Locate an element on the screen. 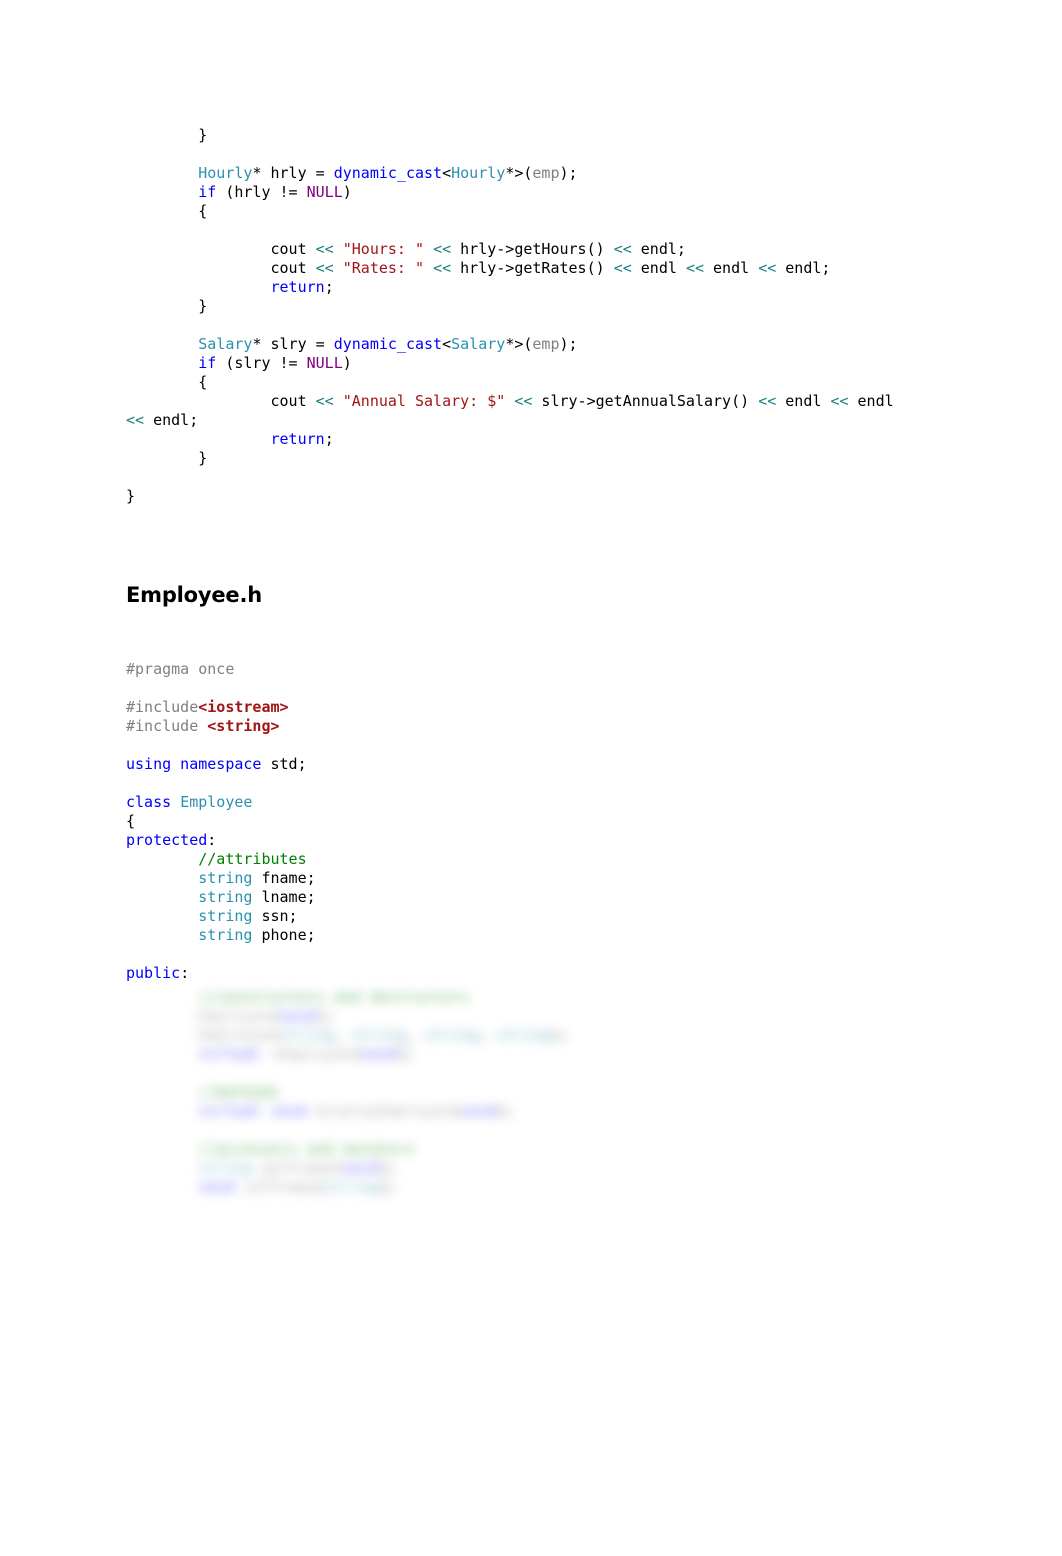 The width and height of the screenshot is (1062, 1556). code-token: if is located at coordinates (207, 363).